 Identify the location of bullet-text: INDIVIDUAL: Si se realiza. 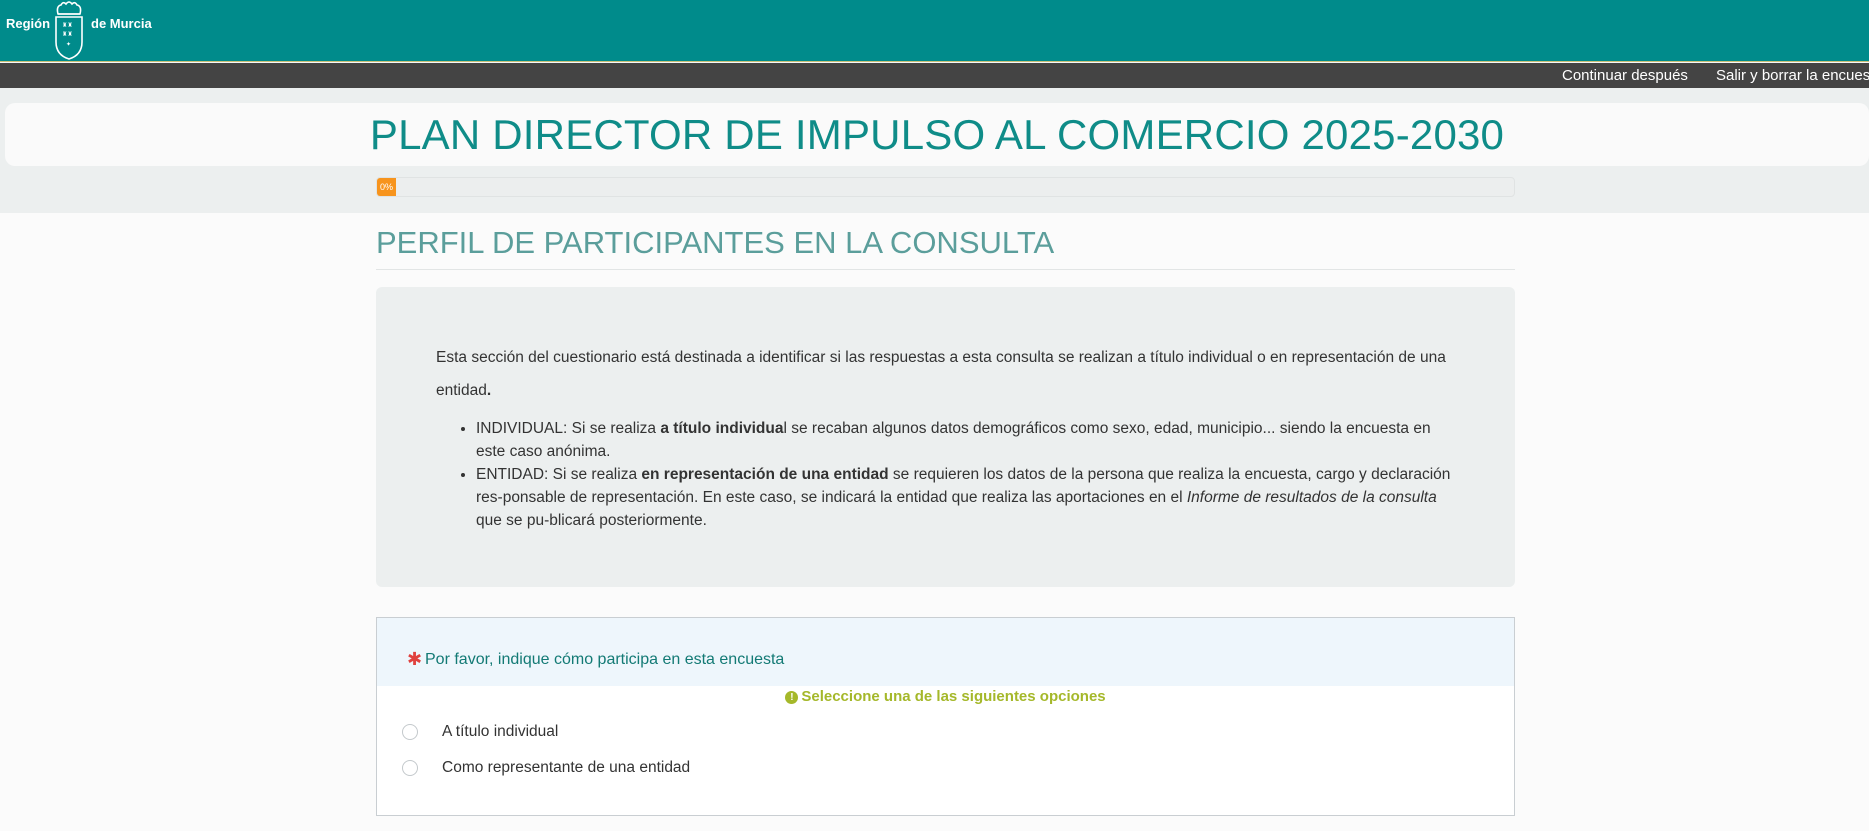
(568, 428).